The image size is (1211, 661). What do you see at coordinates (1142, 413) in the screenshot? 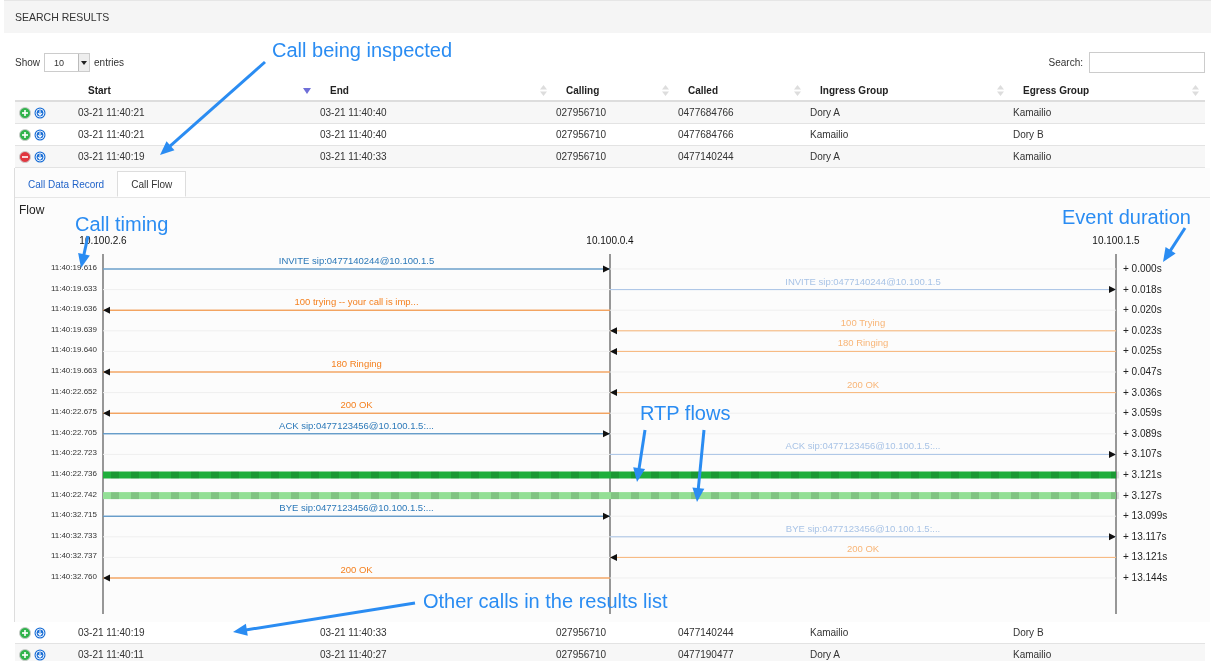
I see `duration-label: + 3.059s` at bounding box center [1142, 413].